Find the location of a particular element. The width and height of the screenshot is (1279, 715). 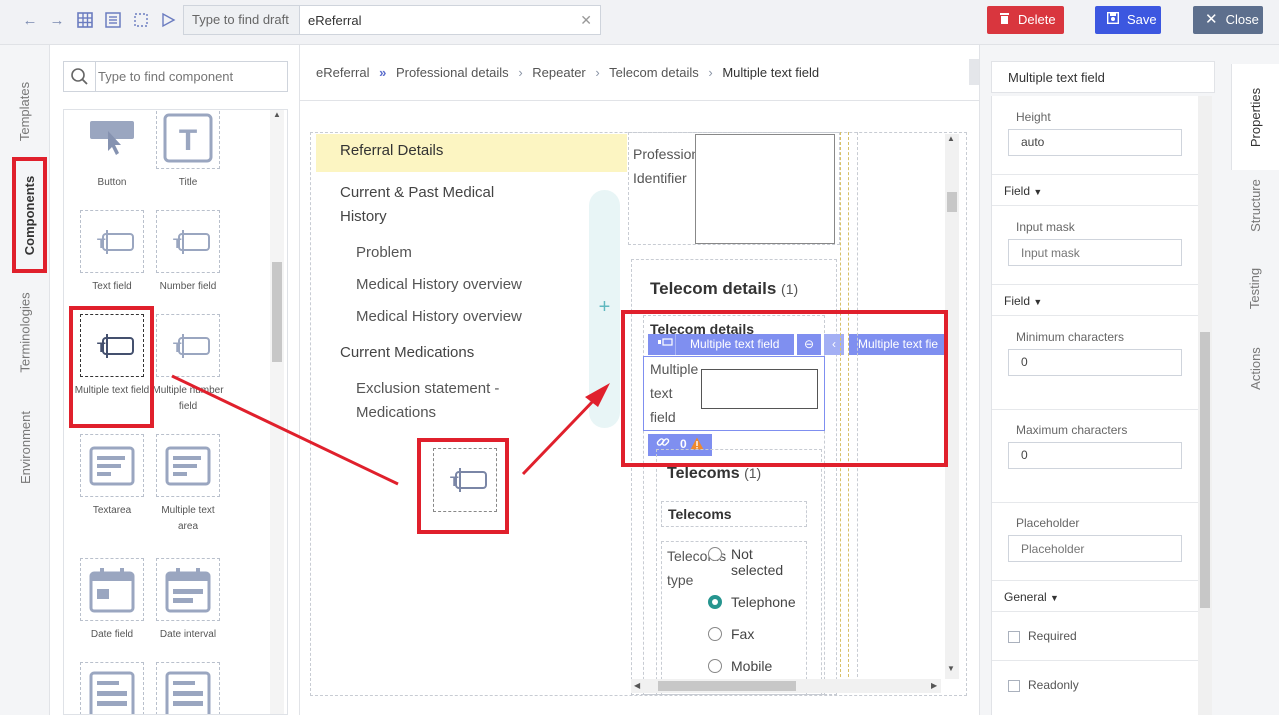

component-date-interval: Date interval is located at coordinates (188, 600).